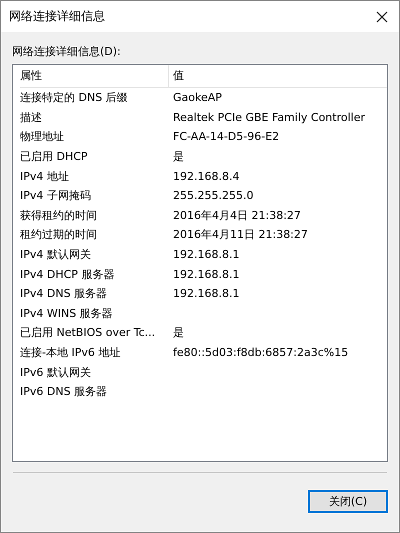  What do you see at coordinates (74, 98) in the screenshot?
I see `property-cell-text: 连接特定的 DNS 后缀` at bounding box center [74, 98].